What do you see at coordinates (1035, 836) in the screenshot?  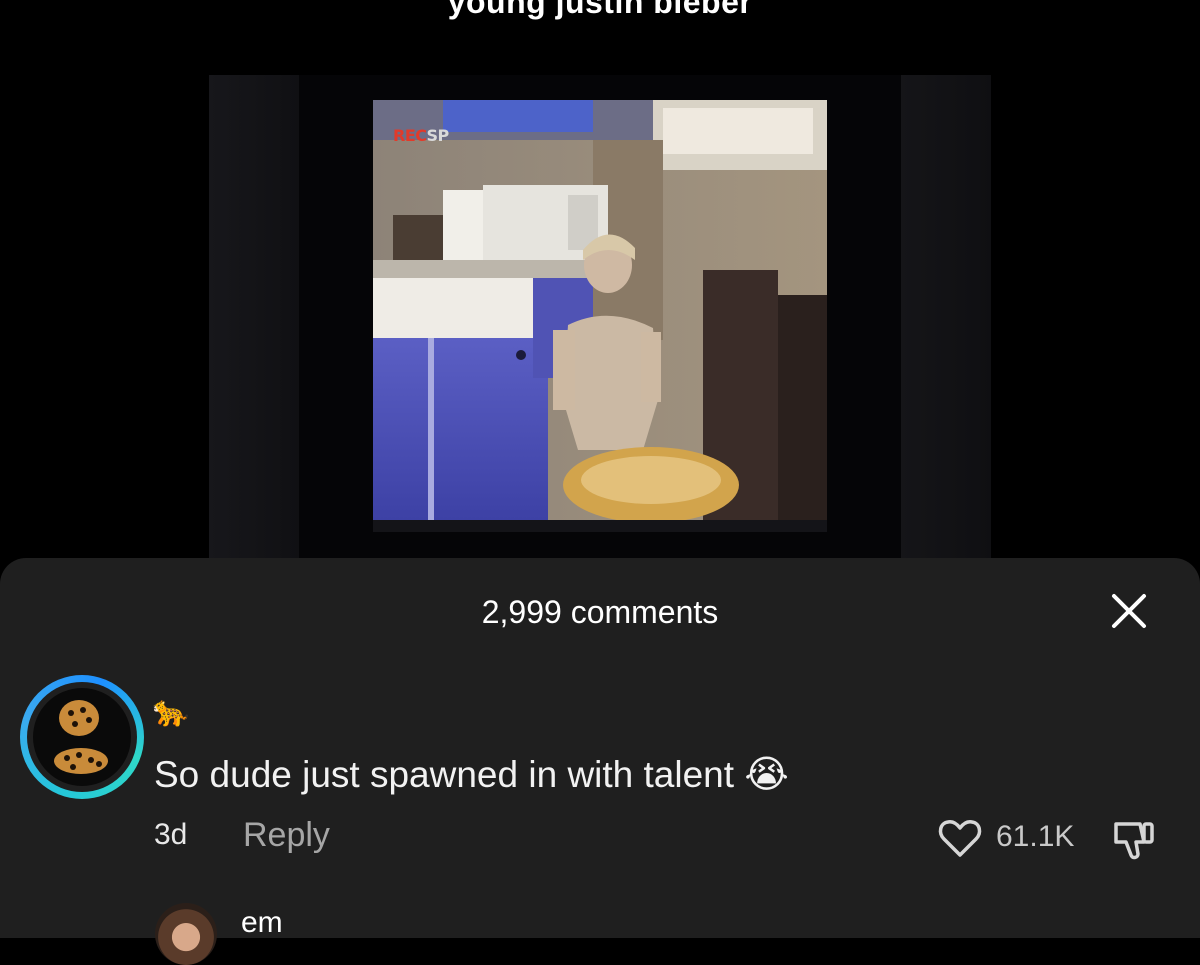 I see `like-count: 61.1K` at bounding box center [1035, 836].